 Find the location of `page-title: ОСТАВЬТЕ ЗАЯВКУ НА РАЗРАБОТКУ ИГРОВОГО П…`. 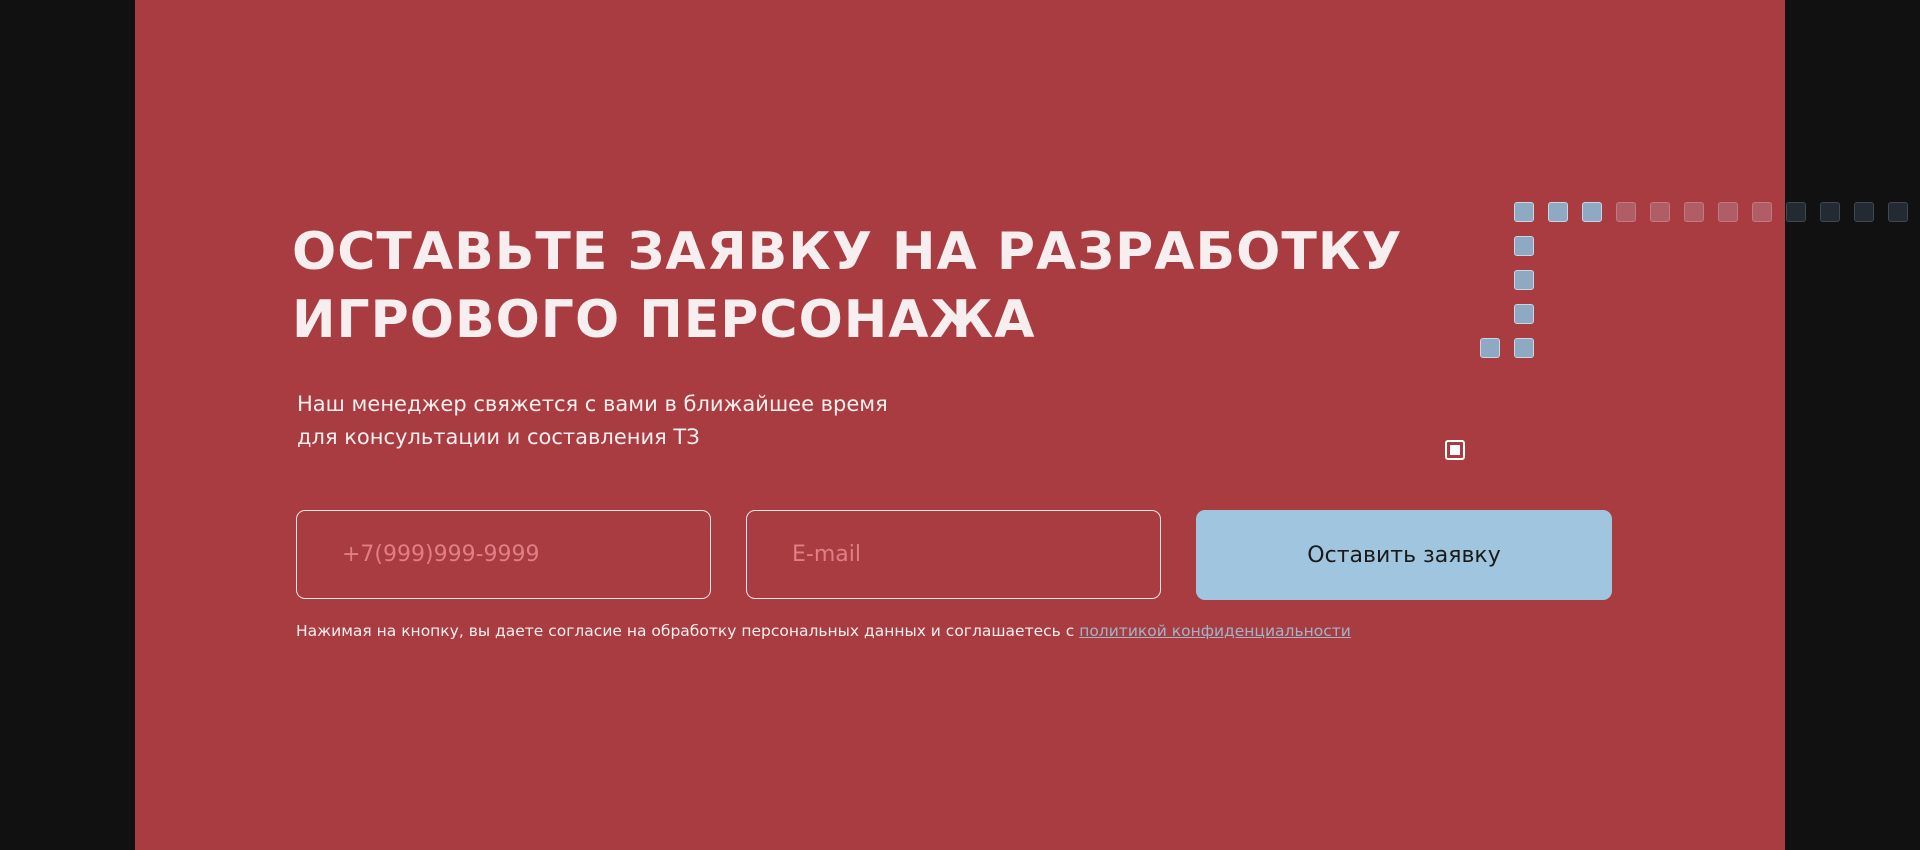

page-title: ОСТАВЬТЕ ЗАЯВКУ НА РАЗРАБОТКУ ИГРОВОГО П… is located at coordinates (847, 286).